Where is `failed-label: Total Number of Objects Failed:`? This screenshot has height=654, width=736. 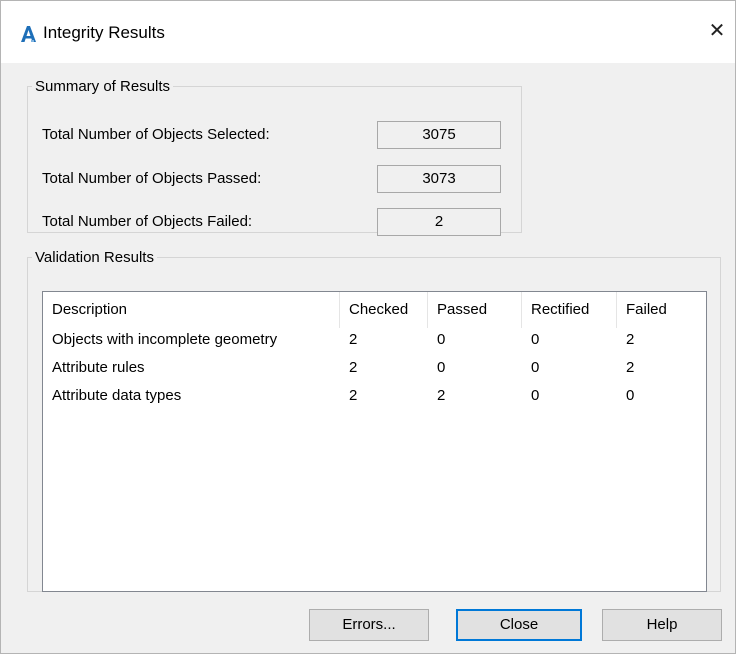
failed-label: Total Number of Objects Failed: is located at coordinates (147, 221).